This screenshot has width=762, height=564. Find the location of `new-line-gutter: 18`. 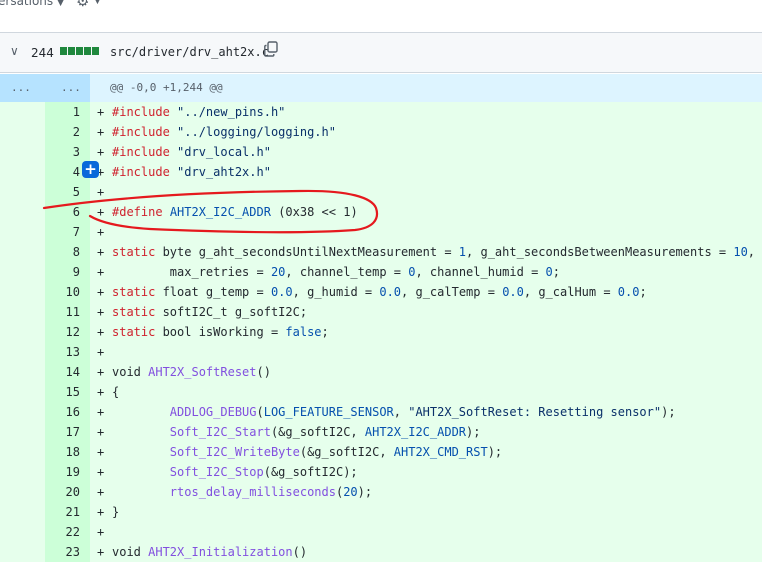

new-line-gutter: 18 is located at coordinates (67, 452).